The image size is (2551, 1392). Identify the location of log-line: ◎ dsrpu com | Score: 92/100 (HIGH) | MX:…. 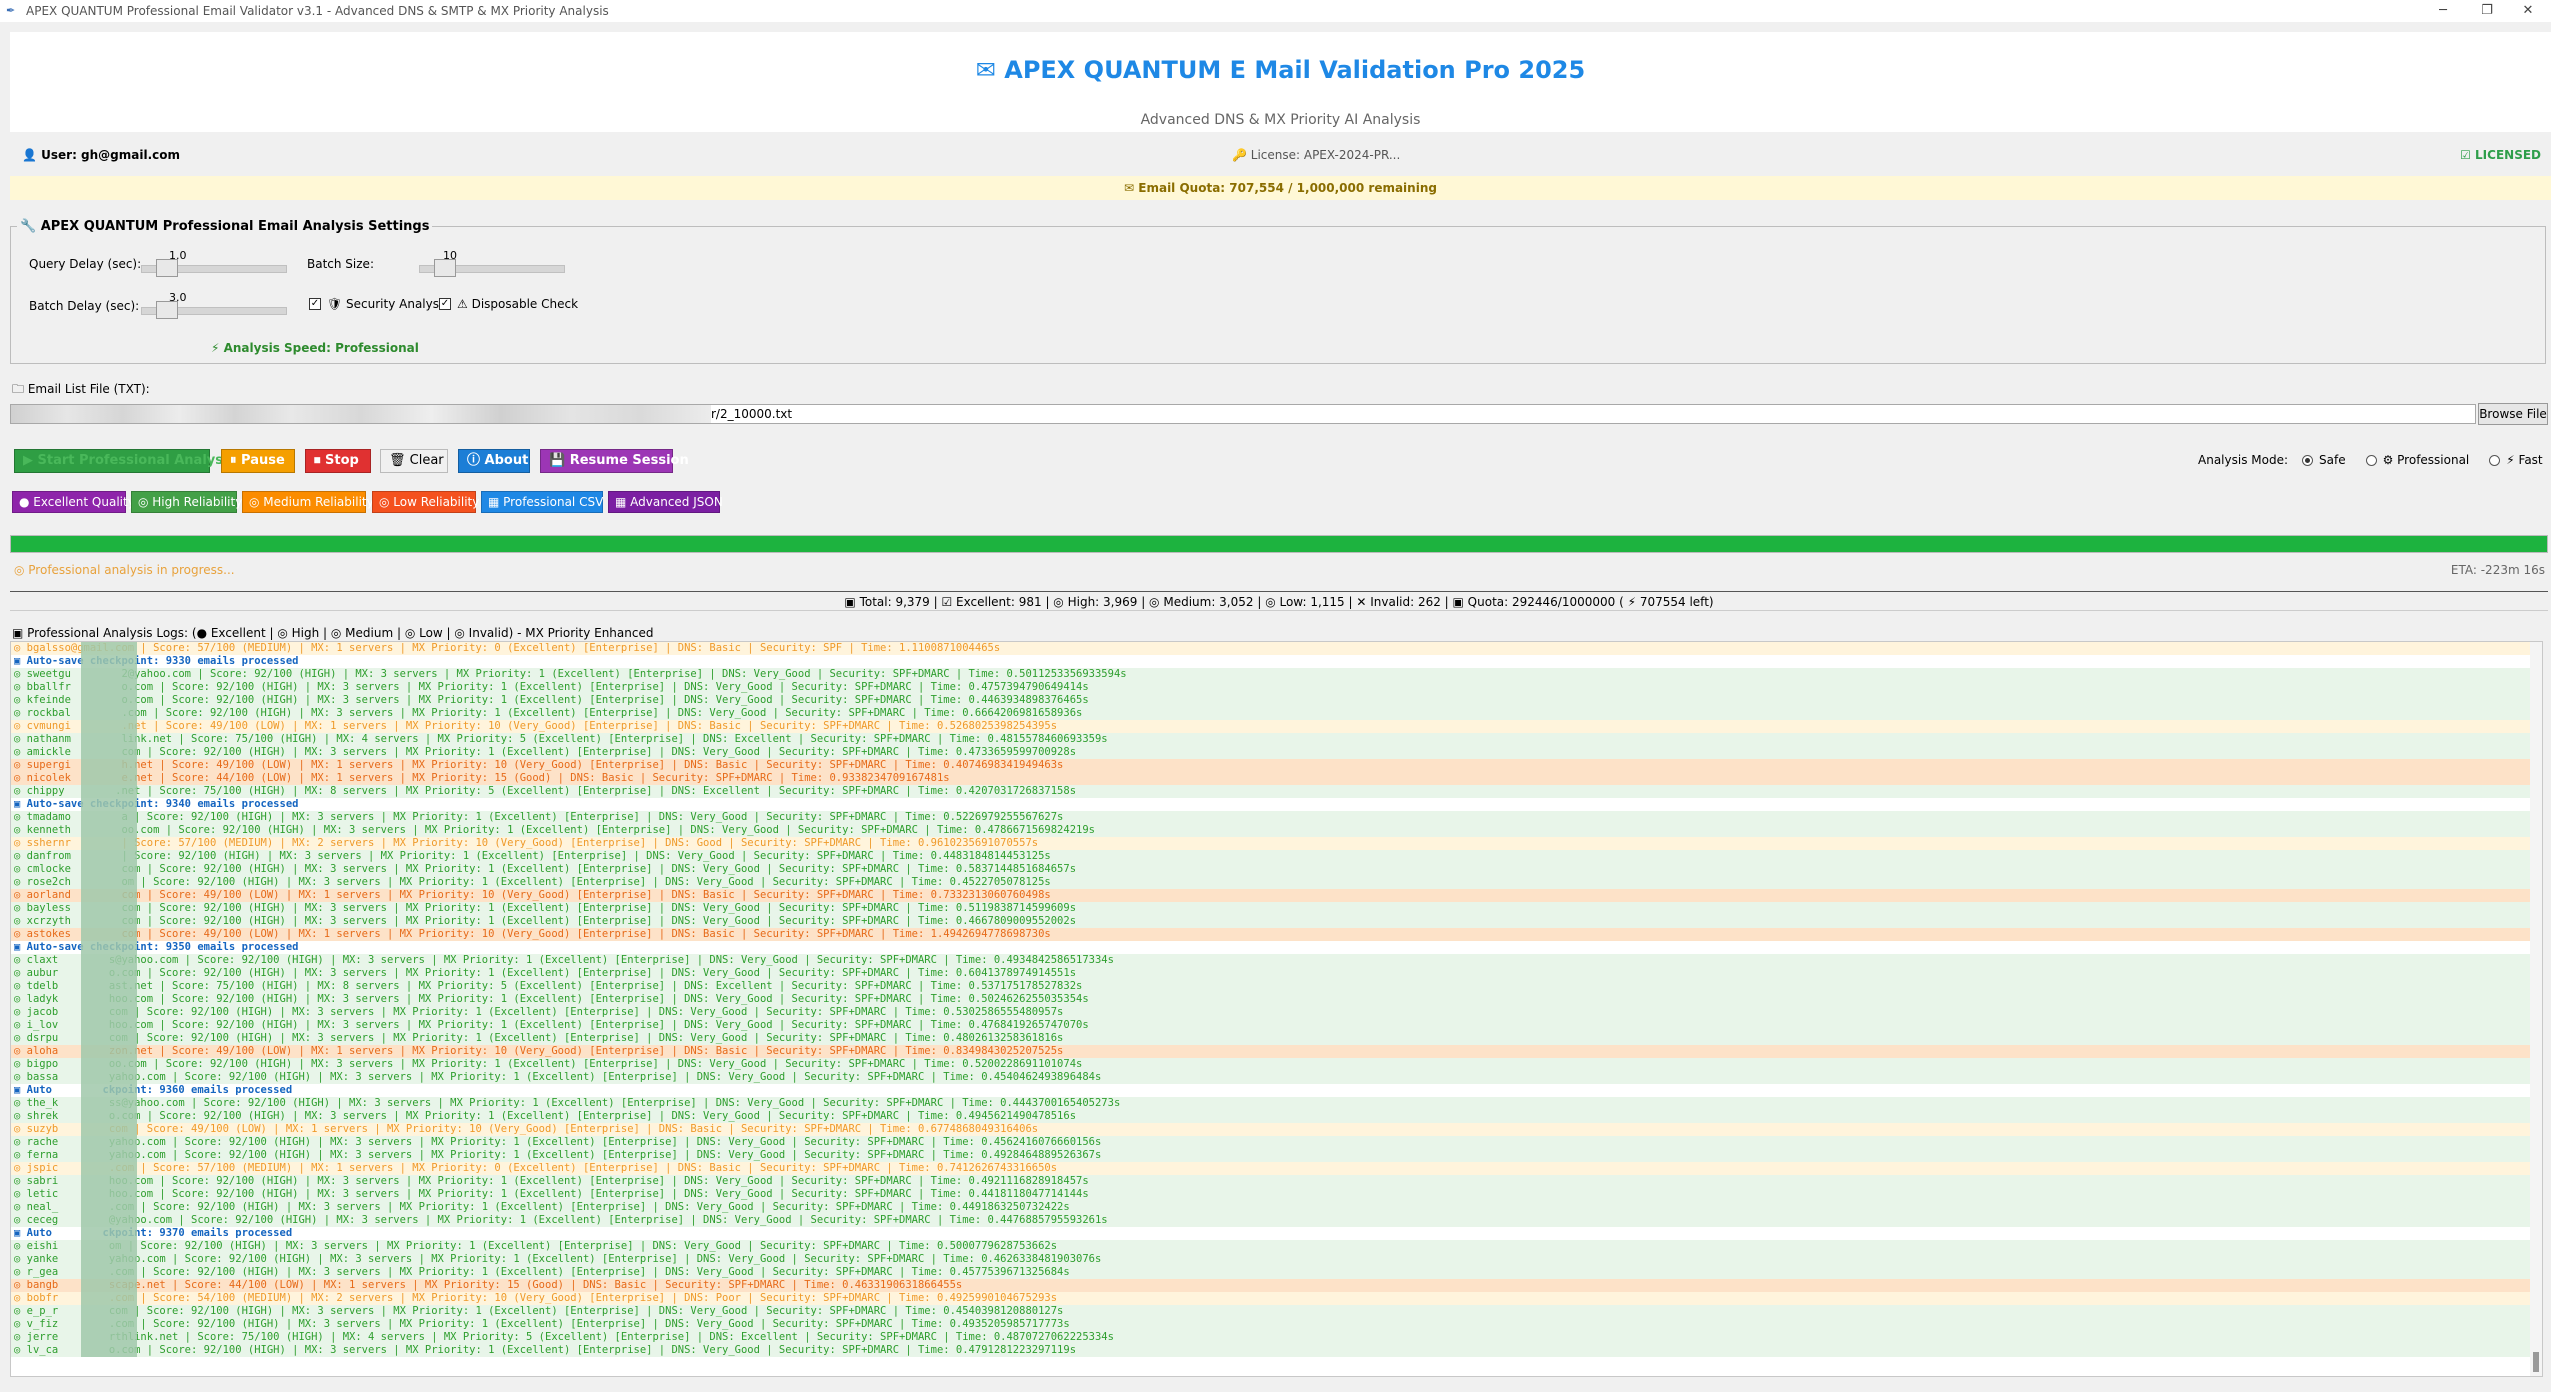
(1271, 1038).